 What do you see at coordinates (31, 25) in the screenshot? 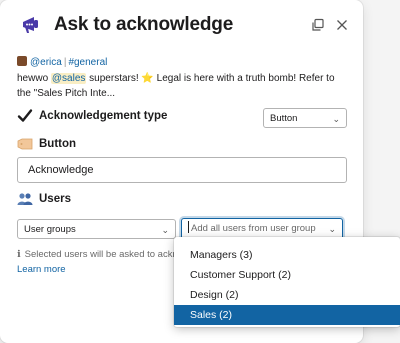
I see `megaphone-app-icon` at bounding box center [31, 25].